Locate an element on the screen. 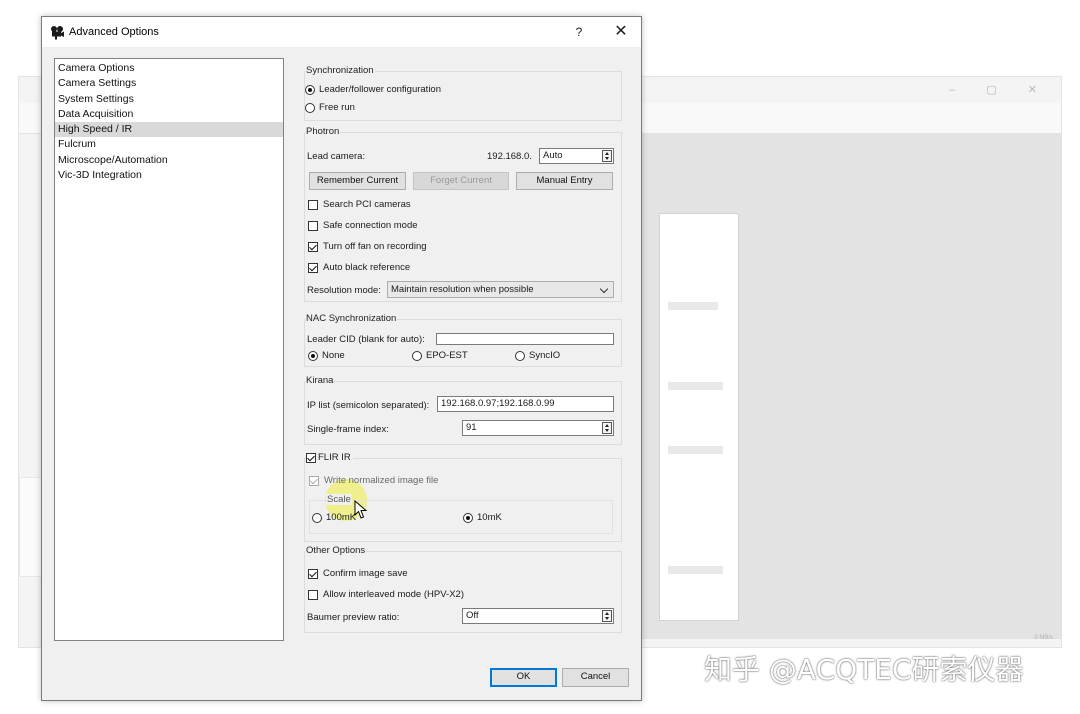 The width and height of the screenshot is (1080, 714). background-left-panel is located at coordinates (31, 527).